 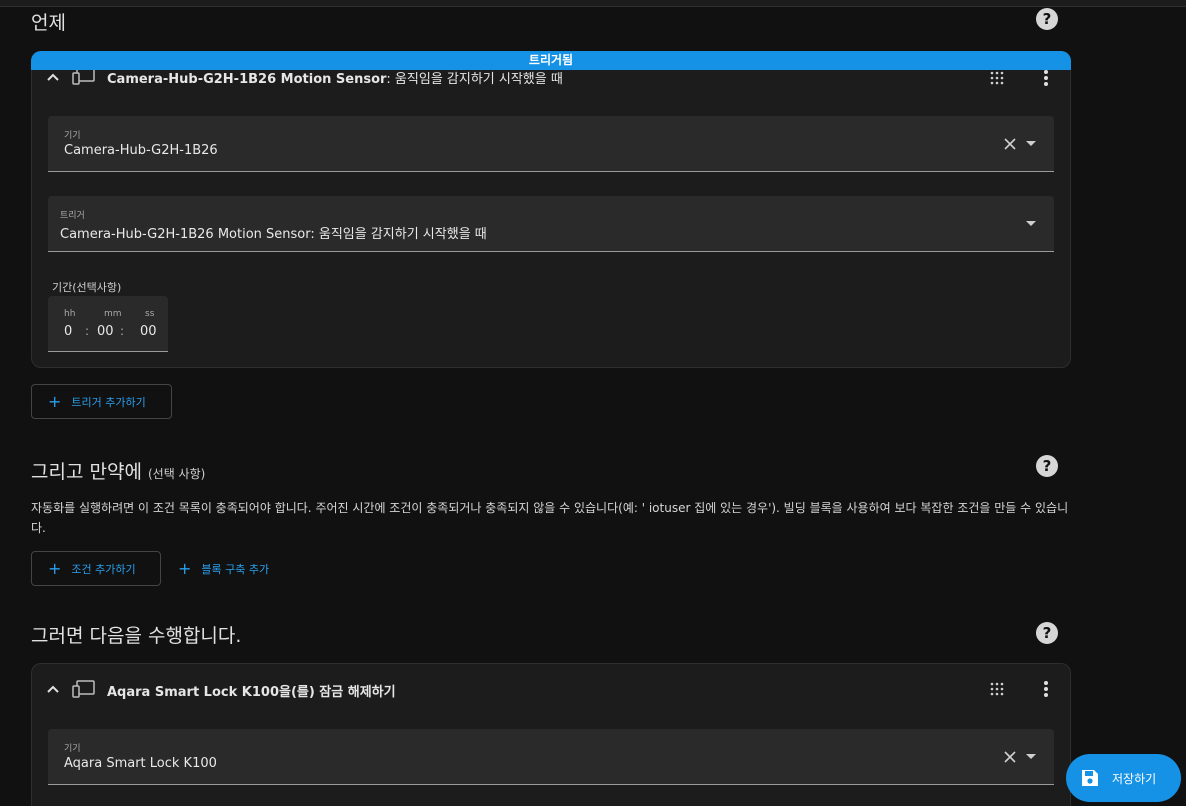 I want to click on section-title-when: 언제, so click(x=48, y=23).